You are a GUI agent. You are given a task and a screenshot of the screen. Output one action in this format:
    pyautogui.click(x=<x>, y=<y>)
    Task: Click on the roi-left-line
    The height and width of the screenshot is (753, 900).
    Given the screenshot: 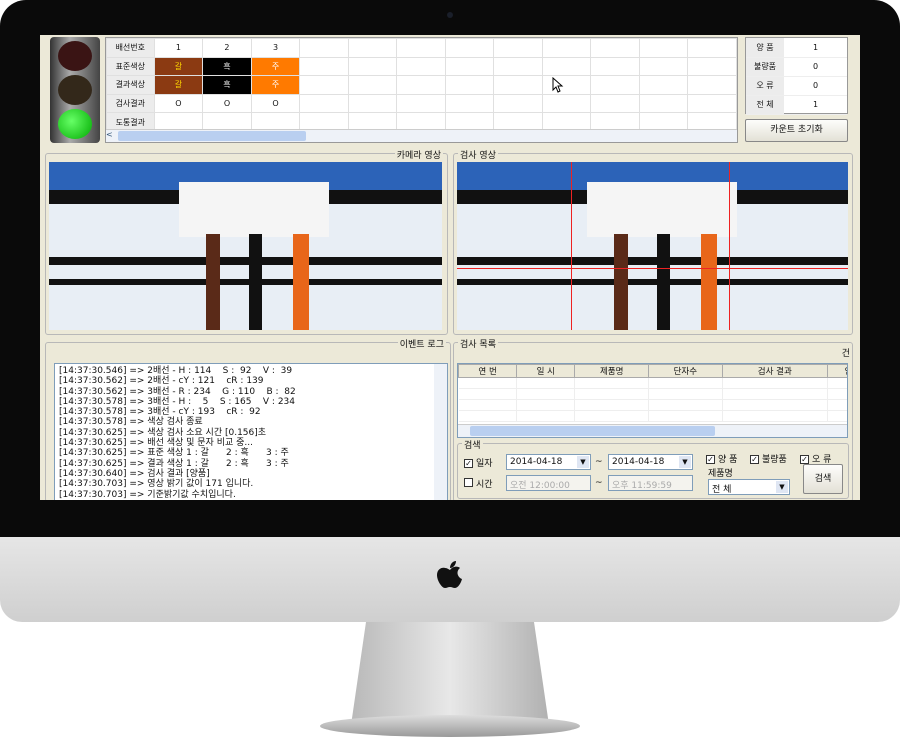 What is the action you would take?
    pyautogui.click(x=571, y=246)
    